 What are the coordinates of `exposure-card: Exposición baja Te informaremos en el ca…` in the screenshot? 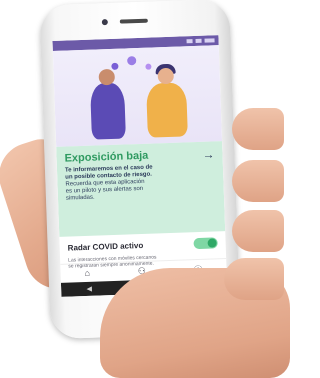 It's located at (141, 189).